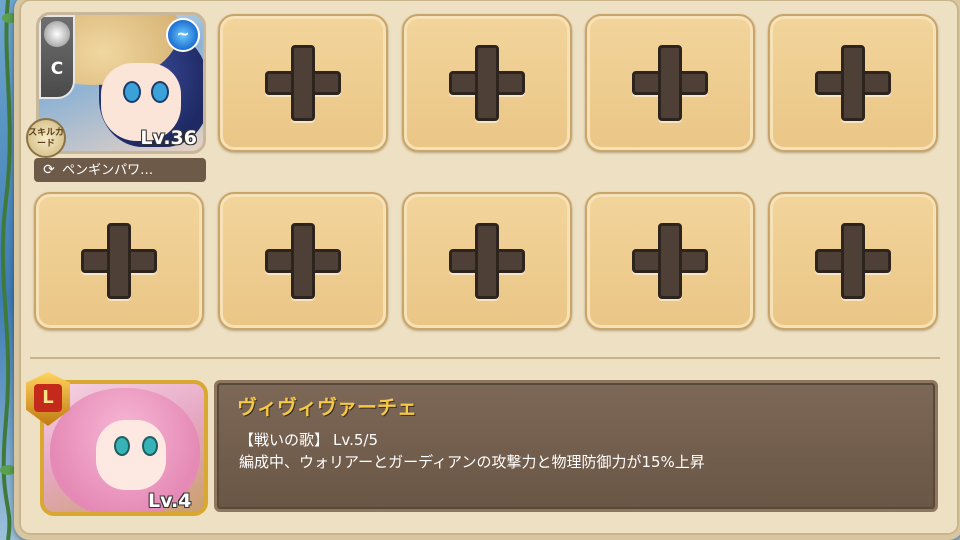  What do you see at coordinates (57, 69) in the screenshot?
I see `rarity-letter: C` at bounding box center [57, 69].